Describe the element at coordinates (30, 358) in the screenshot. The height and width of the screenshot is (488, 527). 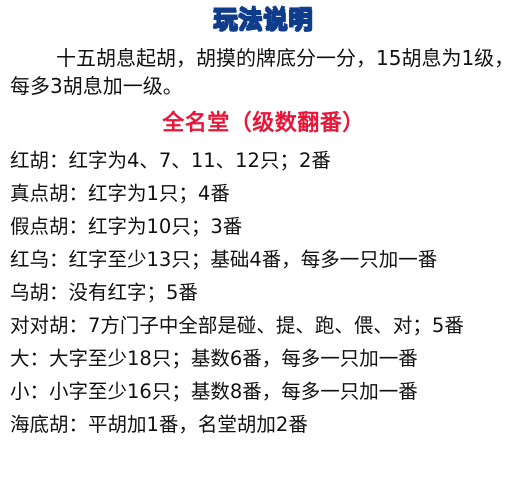
I see `rule-name: 大：` at that location.